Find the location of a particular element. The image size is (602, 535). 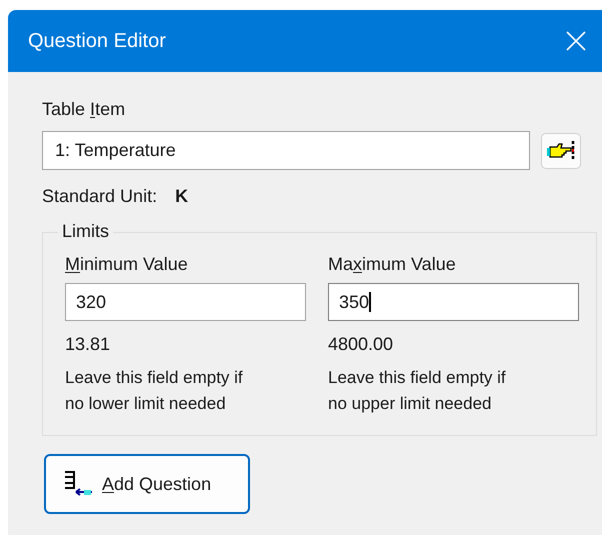

limit-hint: Leave this field empty if no lower limit needed is located at coordinates (154, 391).